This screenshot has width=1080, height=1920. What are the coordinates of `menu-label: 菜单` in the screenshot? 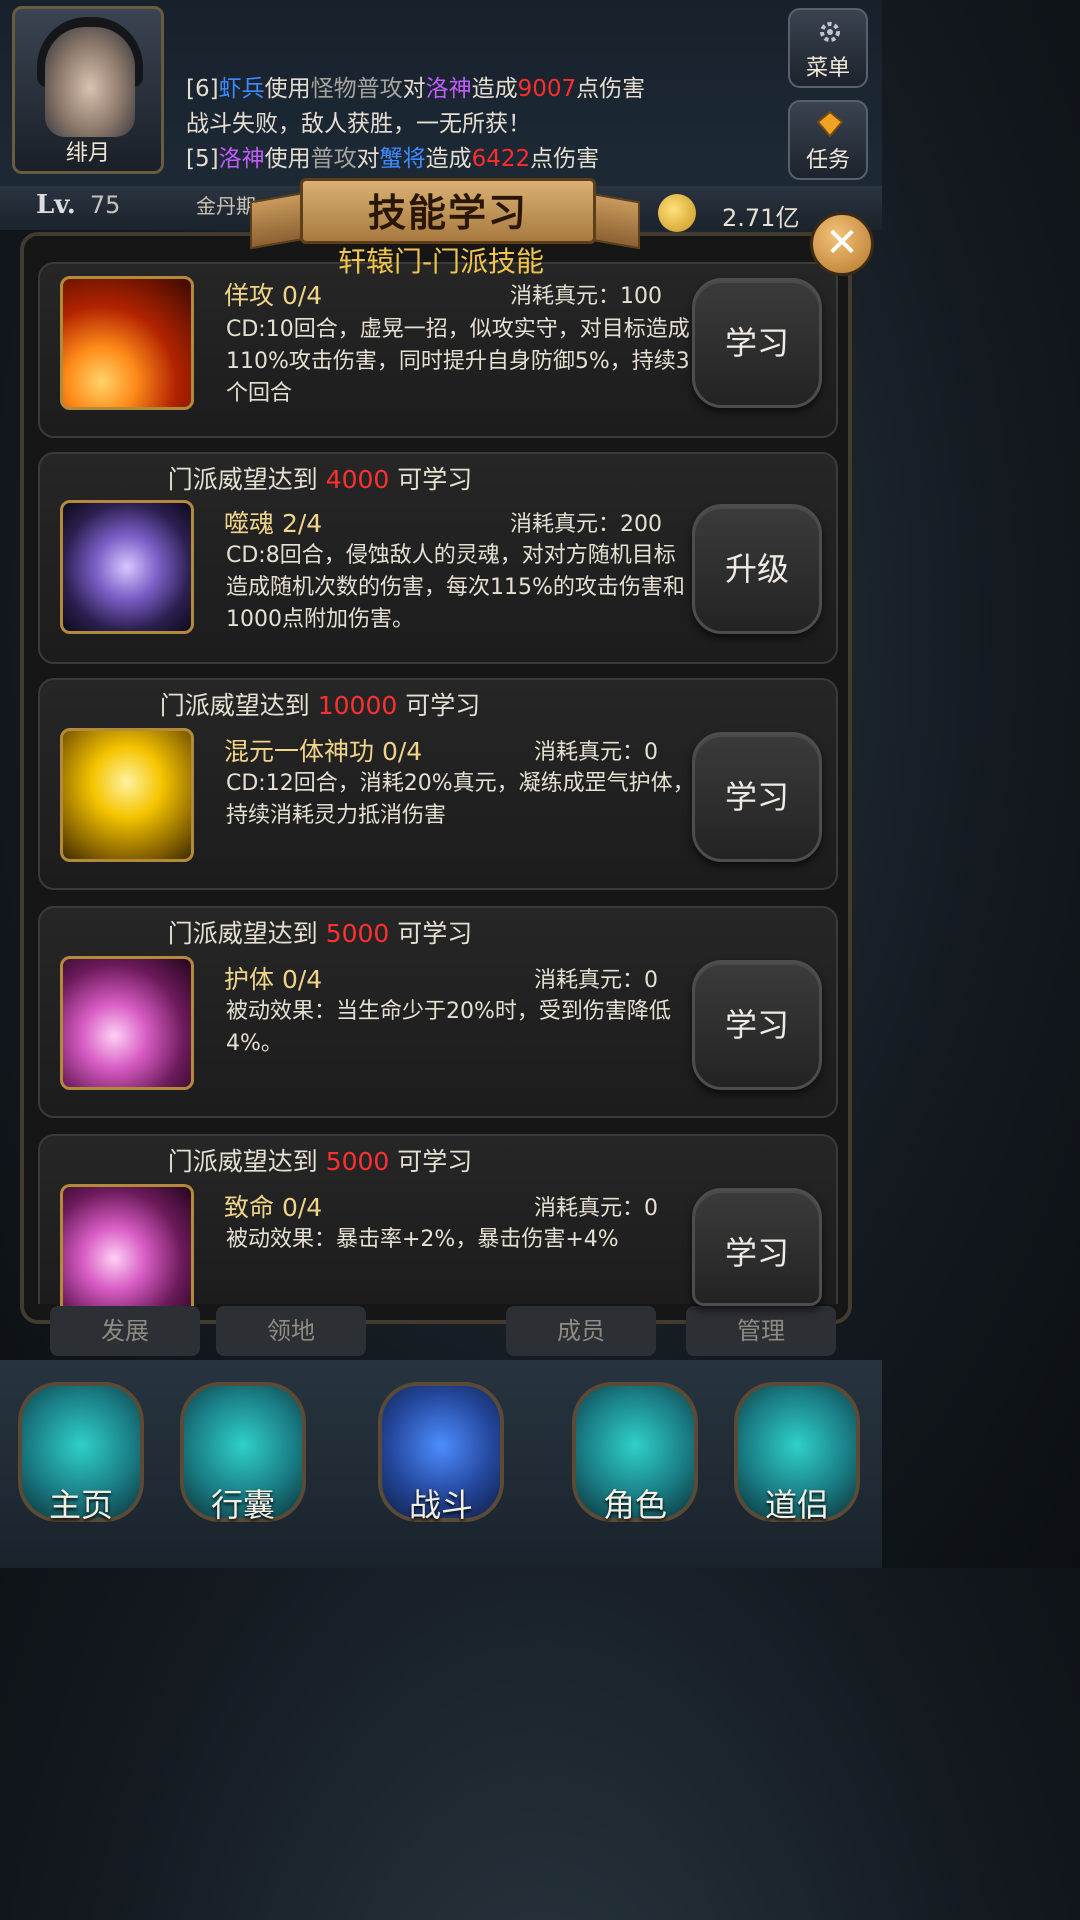 It's located at (827, 68).